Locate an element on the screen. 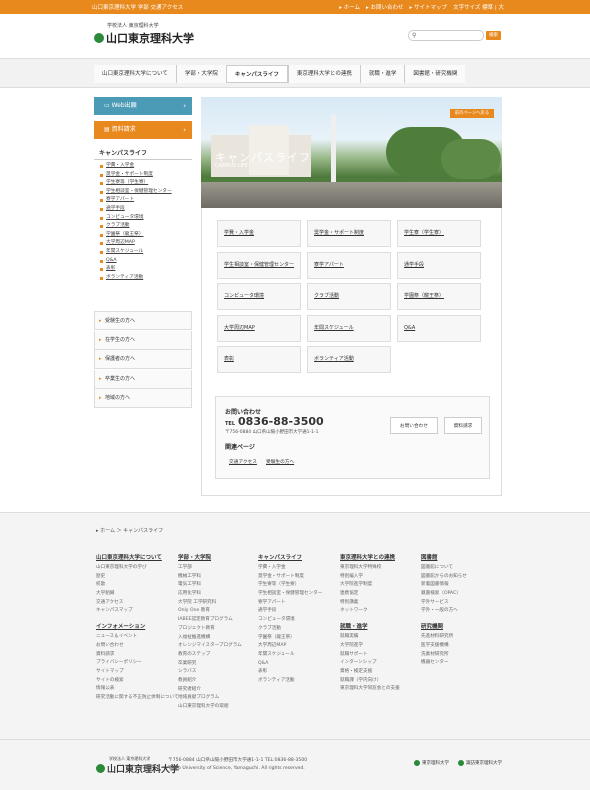 The image size is (590, 790). footer-link: プロジェクト教育 is located at coordinates (210, 629).